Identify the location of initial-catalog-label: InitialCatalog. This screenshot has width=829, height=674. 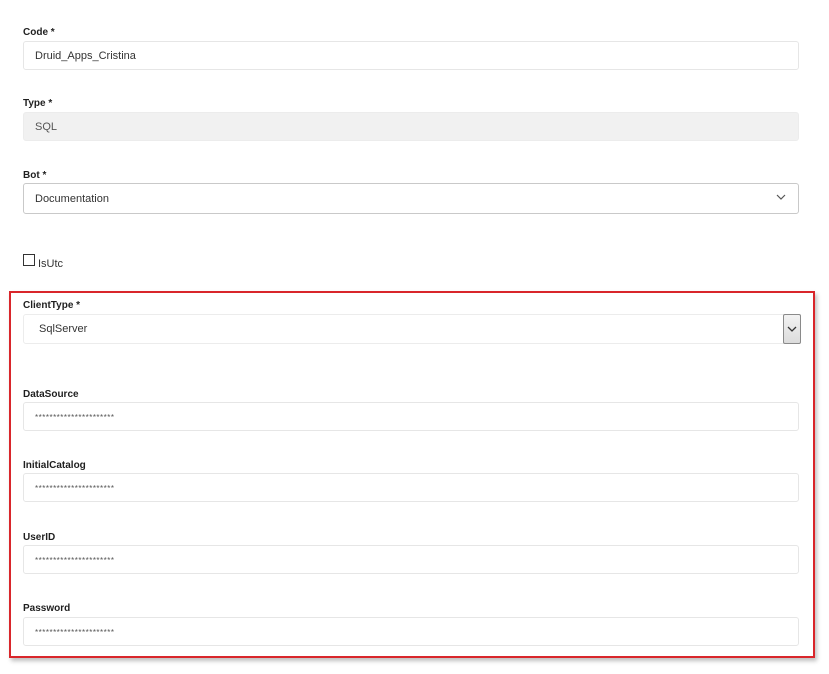
(54, 465).